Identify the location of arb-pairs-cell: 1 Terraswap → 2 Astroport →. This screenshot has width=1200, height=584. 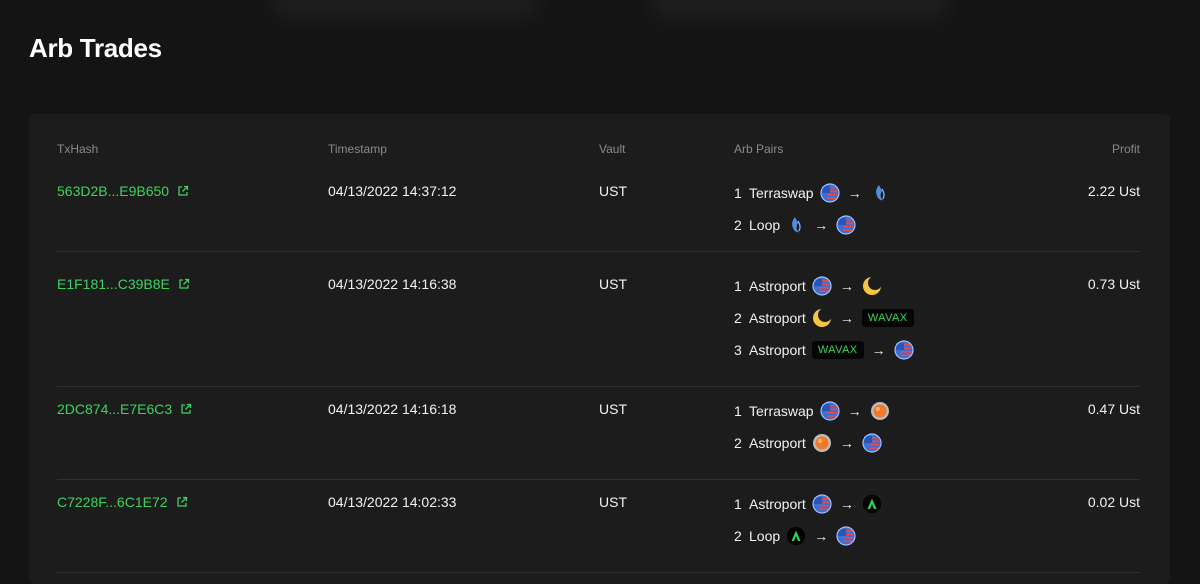
(812, 427).